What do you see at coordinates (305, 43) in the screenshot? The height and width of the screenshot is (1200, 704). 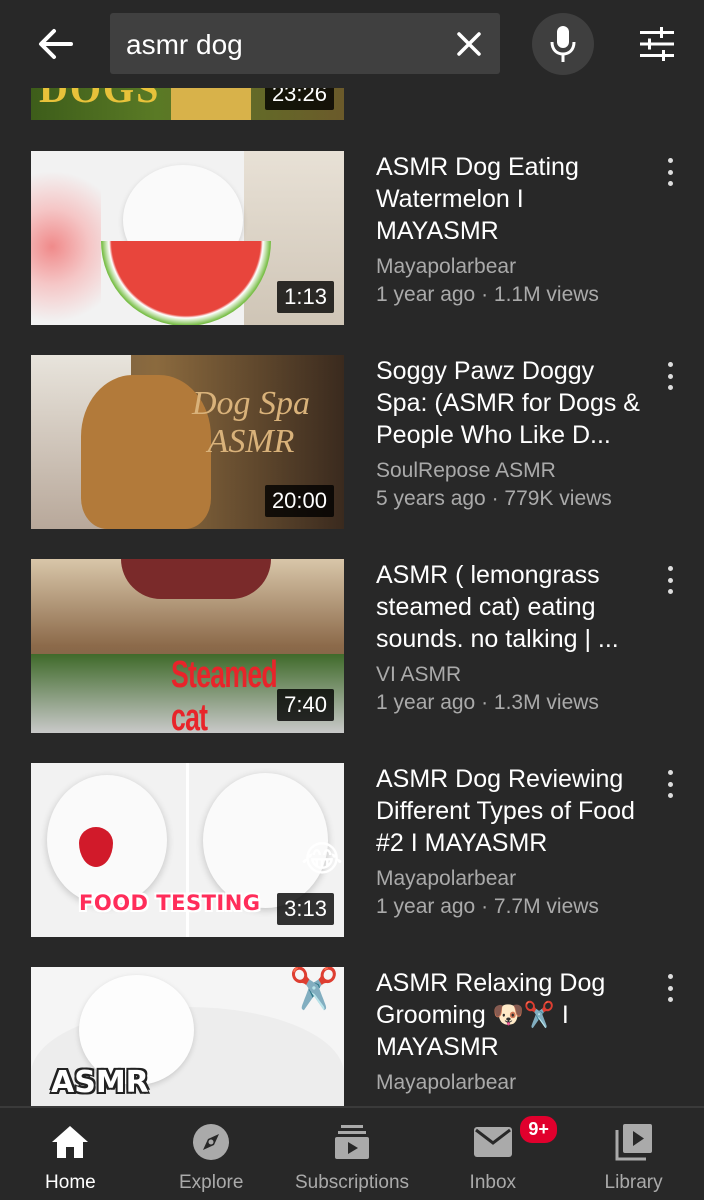 I see `search-input: asmr dog` at bounding box center [305, 43].